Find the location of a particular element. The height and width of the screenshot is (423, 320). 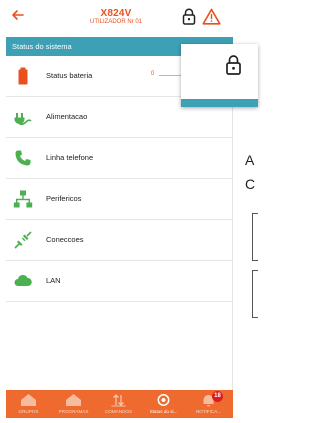

background-text-c: C is located at coordinates (250, 184).